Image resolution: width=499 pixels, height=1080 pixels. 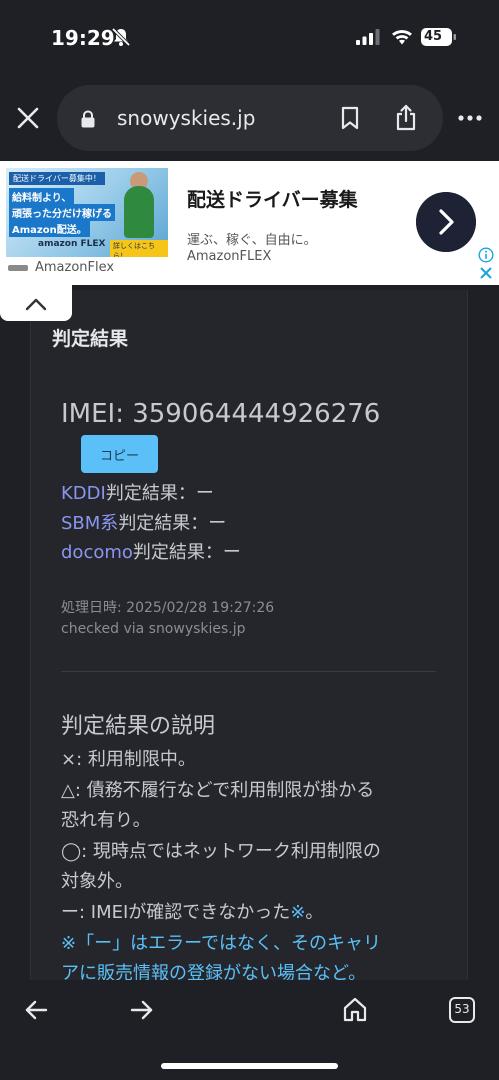 I want to click on tab-count: 53, so click(x=462, y=1009).